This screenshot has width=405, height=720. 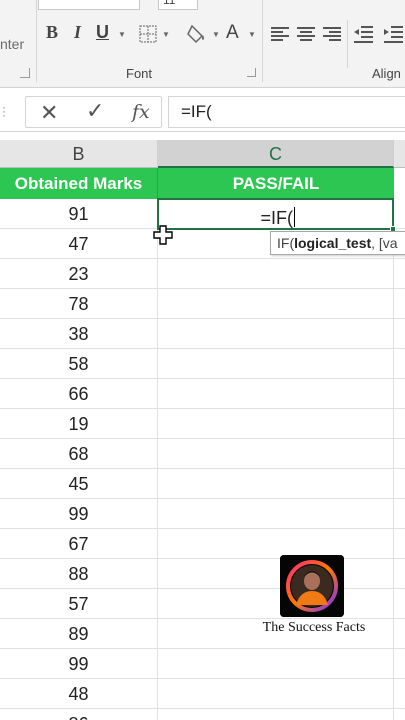 I want to click on marks-cell: 58, so click(x=79, y=364).